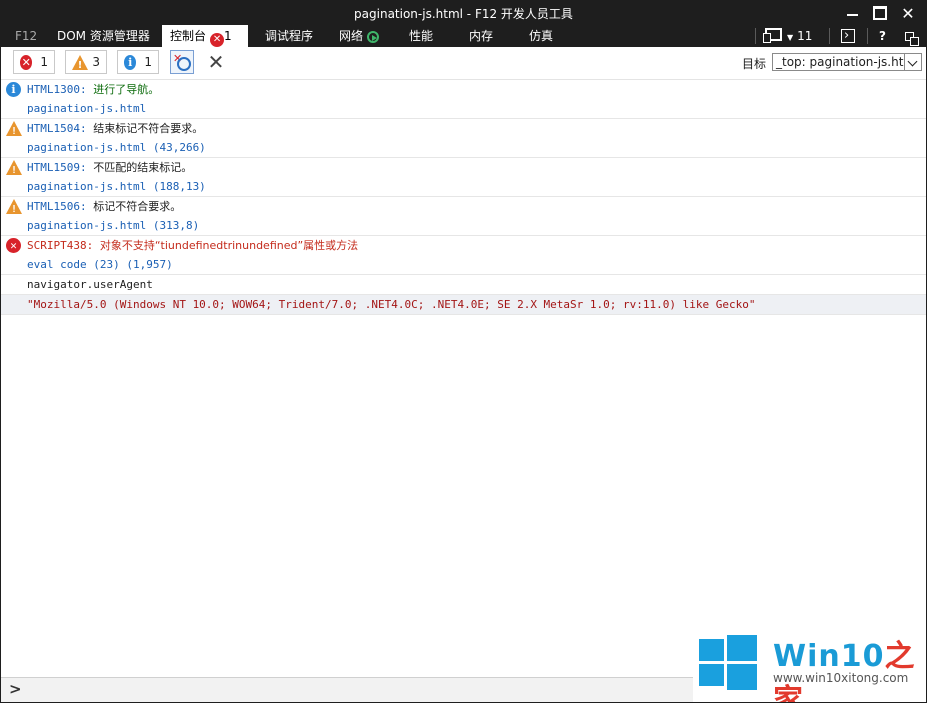  I want to click on emulation-selector: ▼ 11, so click(788, 36).